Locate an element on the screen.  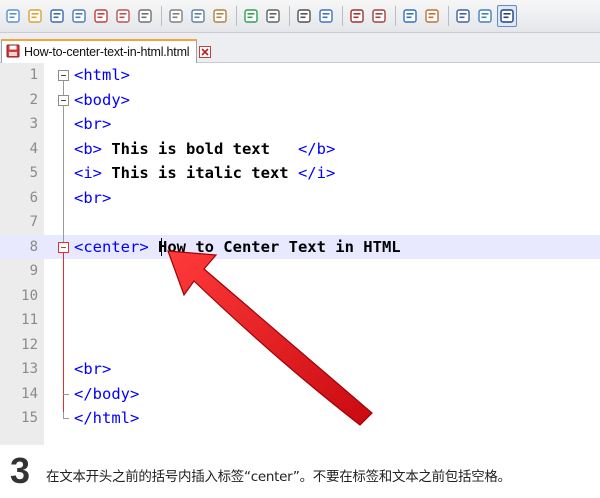
redo-icon is located at coordinates (273, 16).